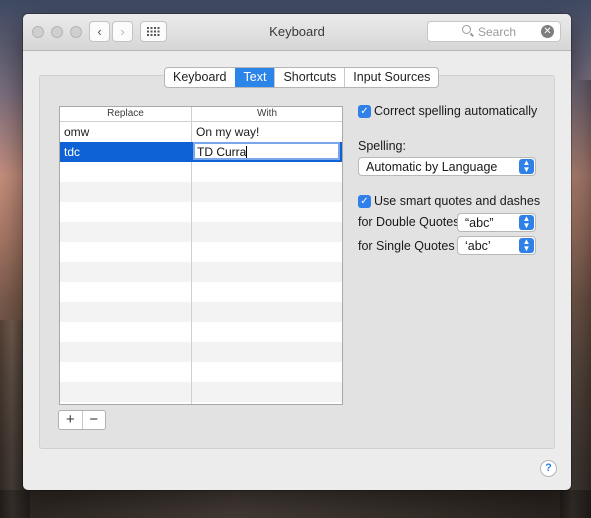 Image resolution: width=591 pixels, height=518 pixels. Describe the element at coordinates (266, 151) in the screenshot. I see `with-cell-editor: TD Curra` at that location.